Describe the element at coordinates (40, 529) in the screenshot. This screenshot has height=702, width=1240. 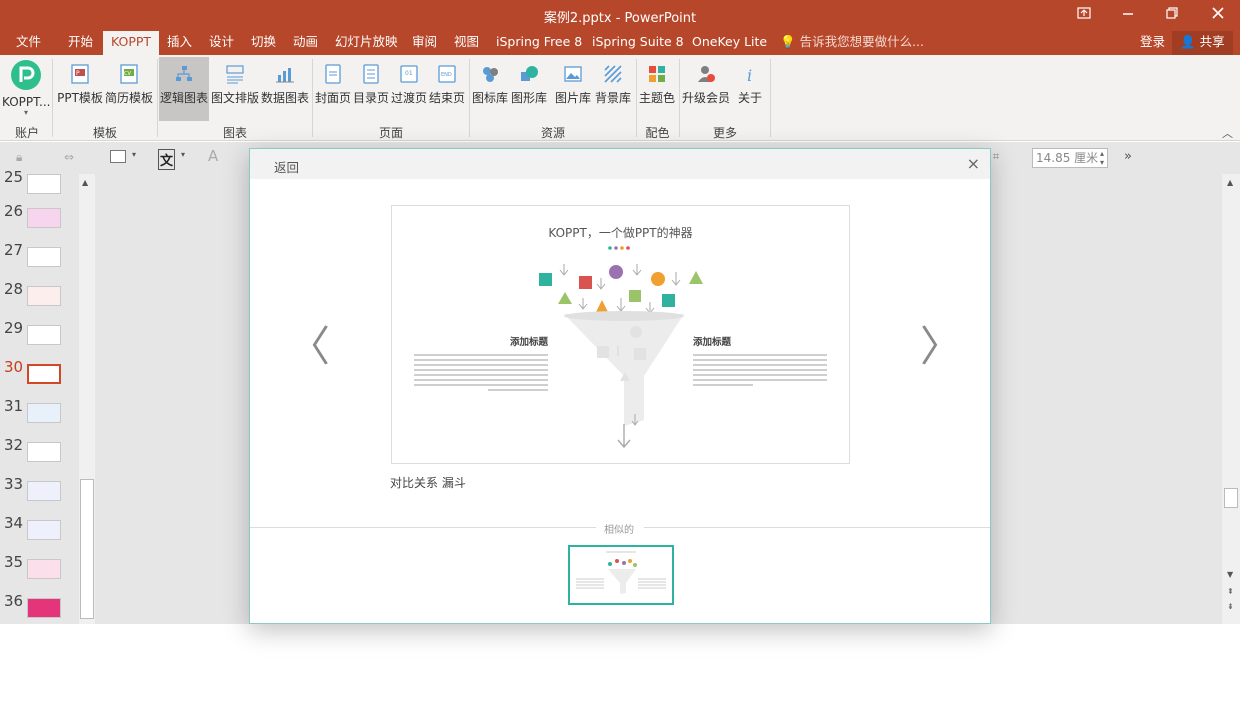
I see `thumbnail-item: 34` at that location.